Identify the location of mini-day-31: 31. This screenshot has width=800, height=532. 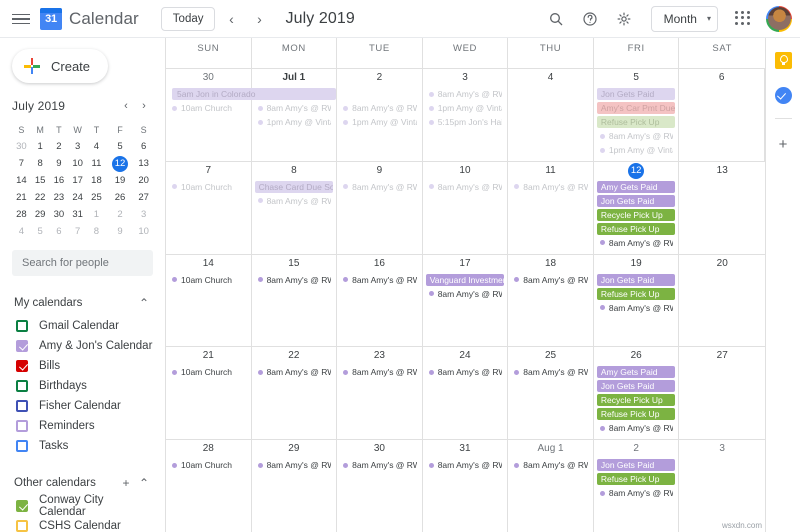
(77, 214).